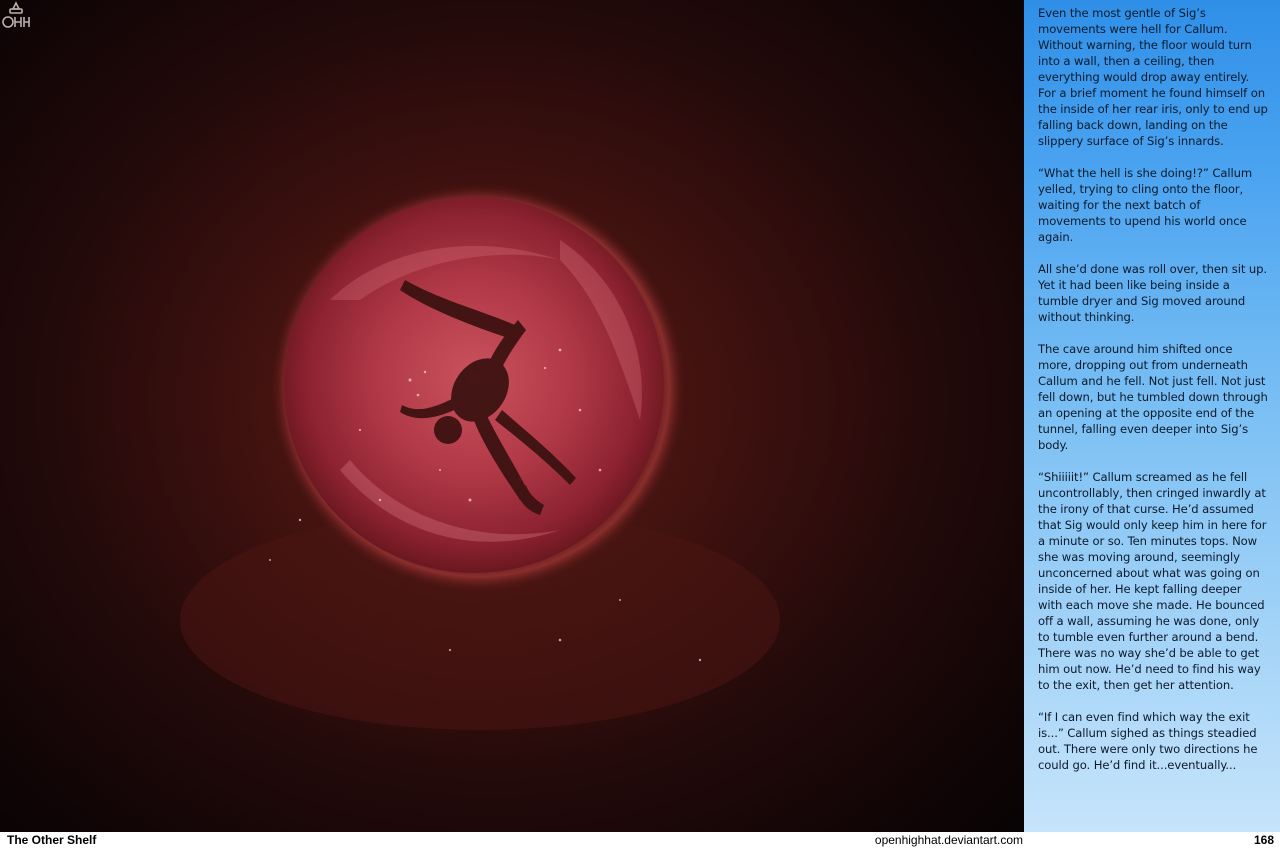 The height and width of the screenshot is (848, 1280). Describe the element at coordinates (1263, 840) in the screenshot. I see `page-number: 168` at that location.